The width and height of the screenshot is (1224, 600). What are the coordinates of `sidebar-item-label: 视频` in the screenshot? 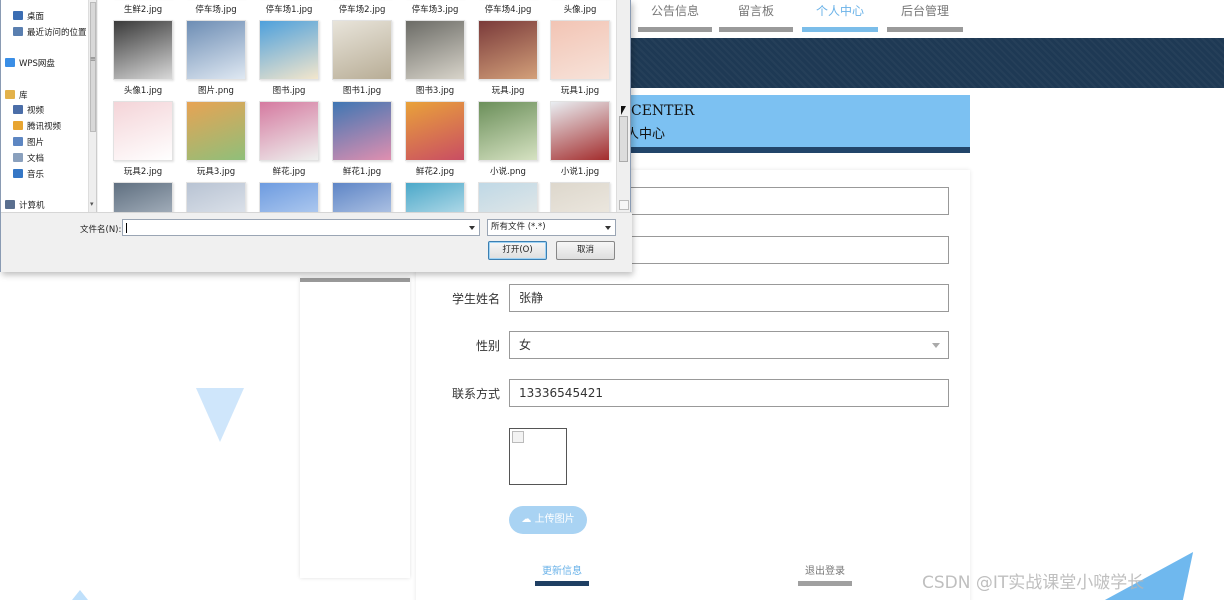 It's located at (36, 111).